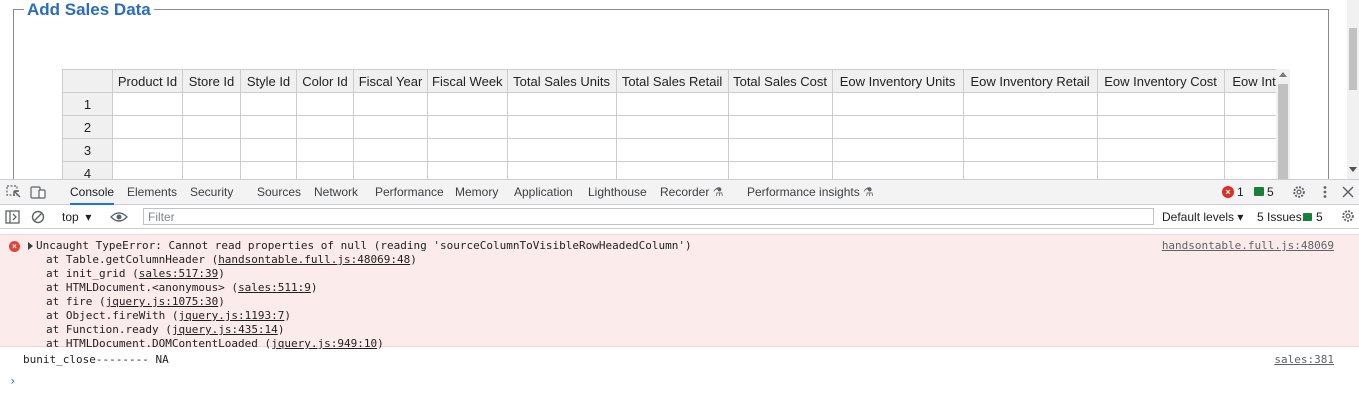 The width and height of the screenshot is (1359, 419). I want to click on console-prompt-chevron-icon: ›, so click(12, 381).